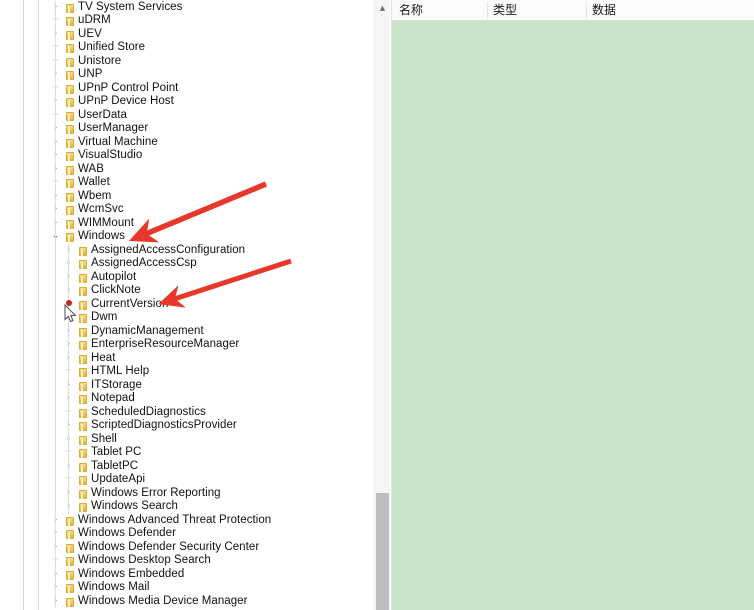 The width and height of the screenshot is (754, 610). Describe the element at coordinates (101, 209) in the screenshot. I see `tree-item-label: WcmSvc` at that location.